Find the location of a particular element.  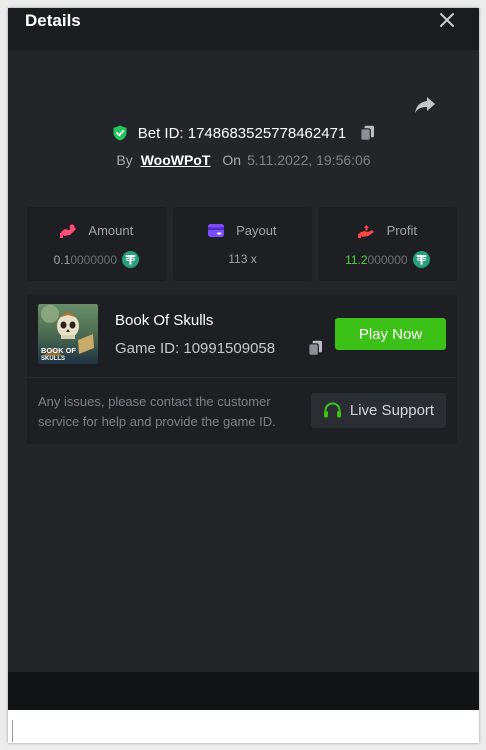

close-icon is located at coordinates (447, 20).